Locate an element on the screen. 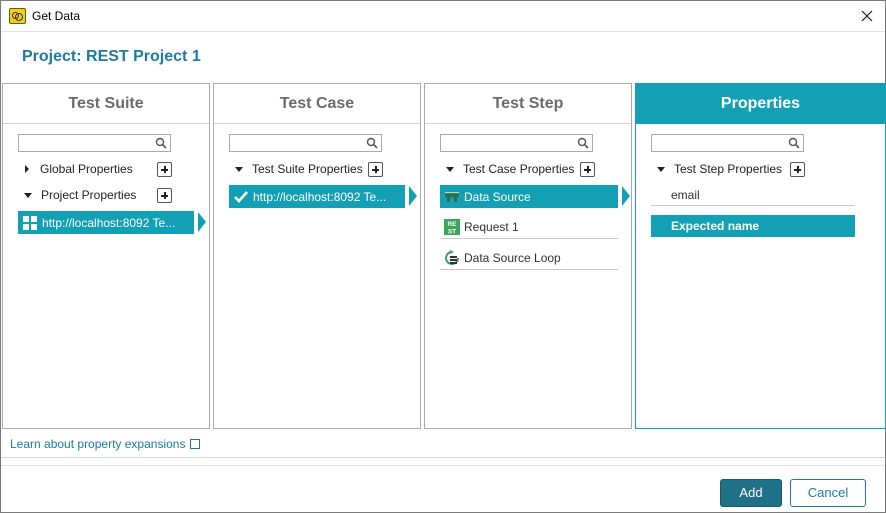  add-project-property-button is located at coordinates (164, 195).